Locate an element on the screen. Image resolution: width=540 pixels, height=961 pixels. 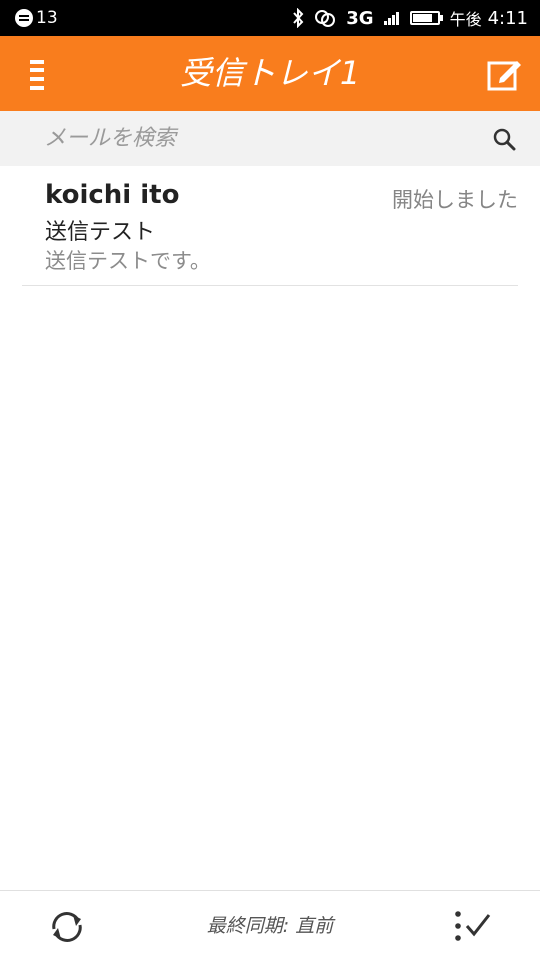
sync-status: 最終同期: 直前 is located at coordinates (270, 926).